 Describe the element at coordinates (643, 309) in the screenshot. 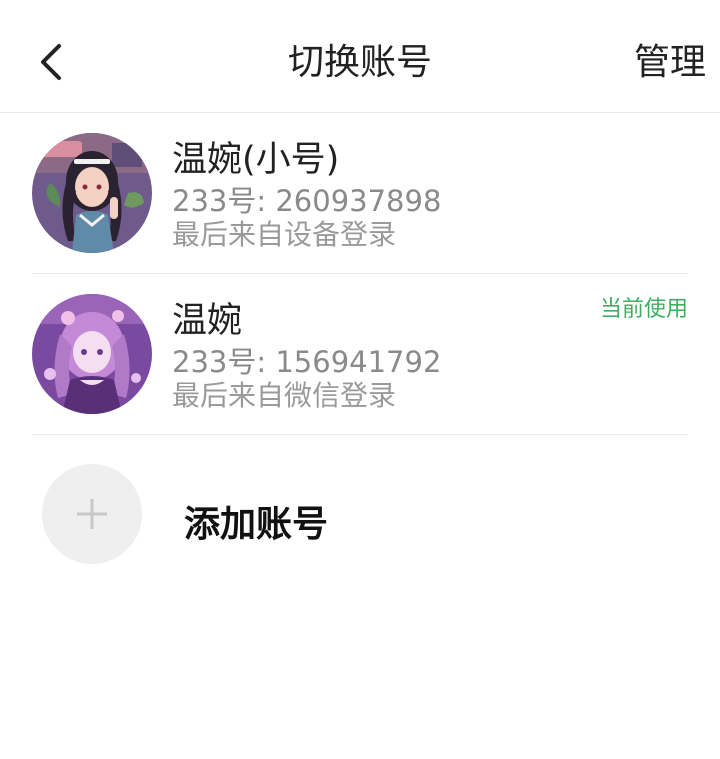

I see `current-account-badge: 当前使用` at that location.